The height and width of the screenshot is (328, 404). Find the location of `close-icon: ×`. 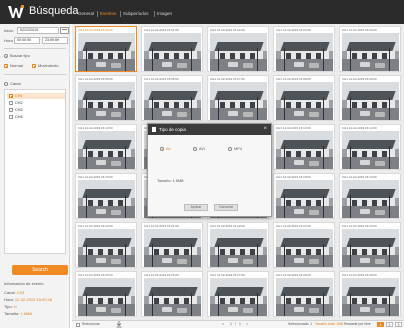

close-icon: × is located at coordinates (265, 129).